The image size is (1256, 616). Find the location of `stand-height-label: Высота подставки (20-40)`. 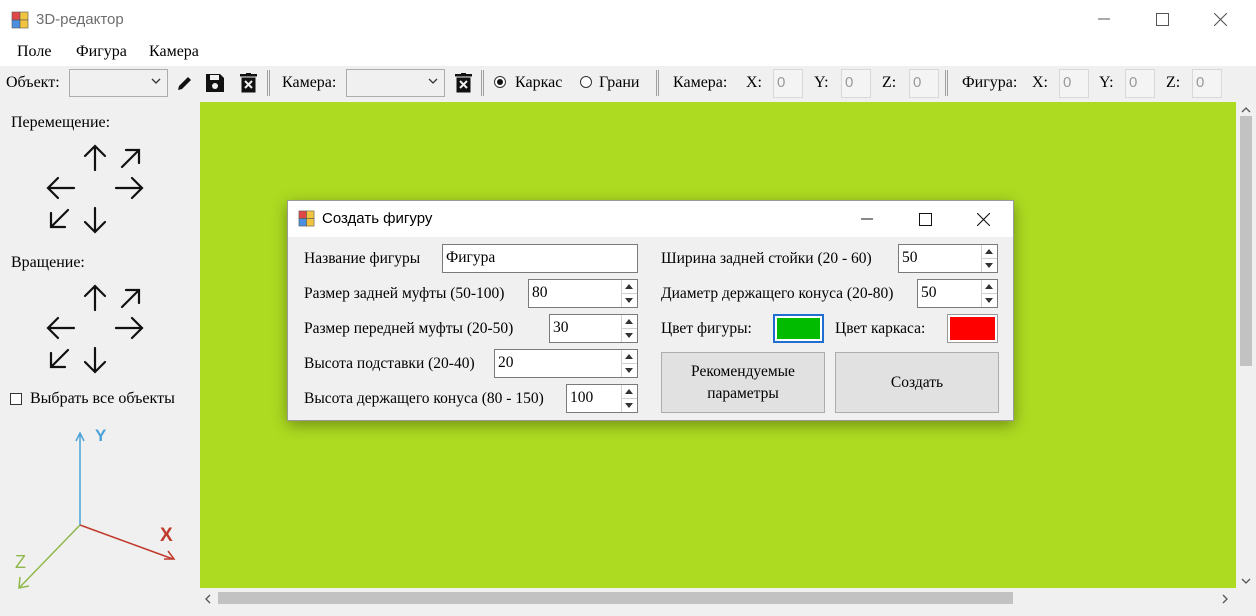

stand-height-label: Высота подставки (20-40) is located at coordinates (389, 363).